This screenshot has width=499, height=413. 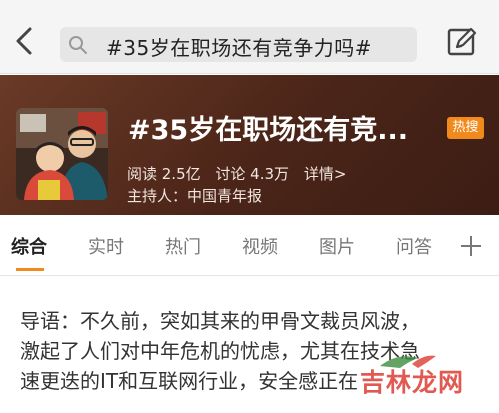 I want to click on back-button, so click(x=25, y=41).